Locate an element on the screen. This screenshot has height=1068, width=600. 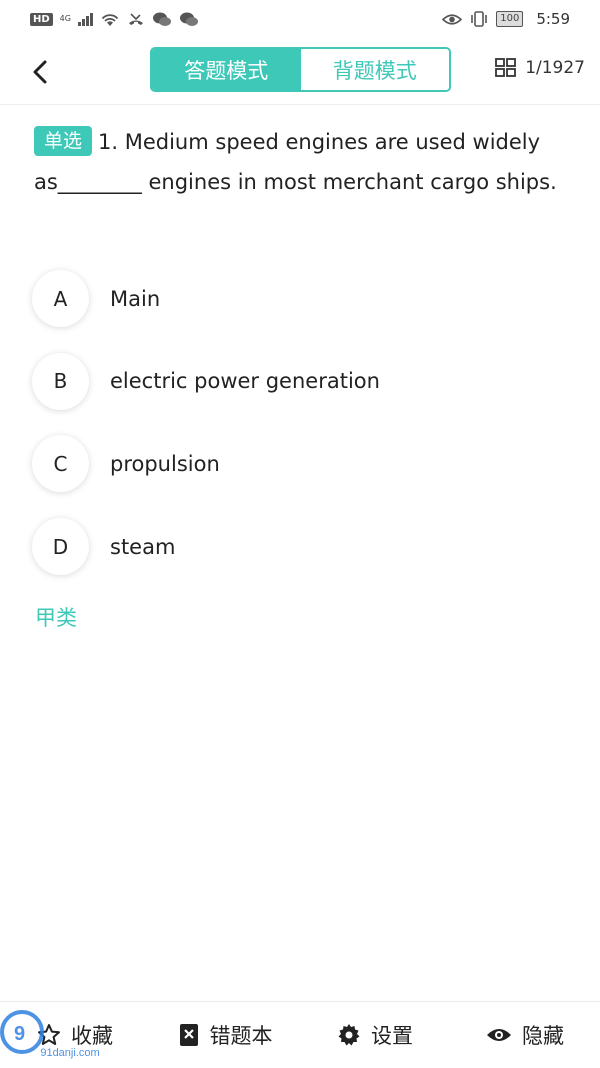
question-counter: 1/1927 is located at coordinates (540, 68).